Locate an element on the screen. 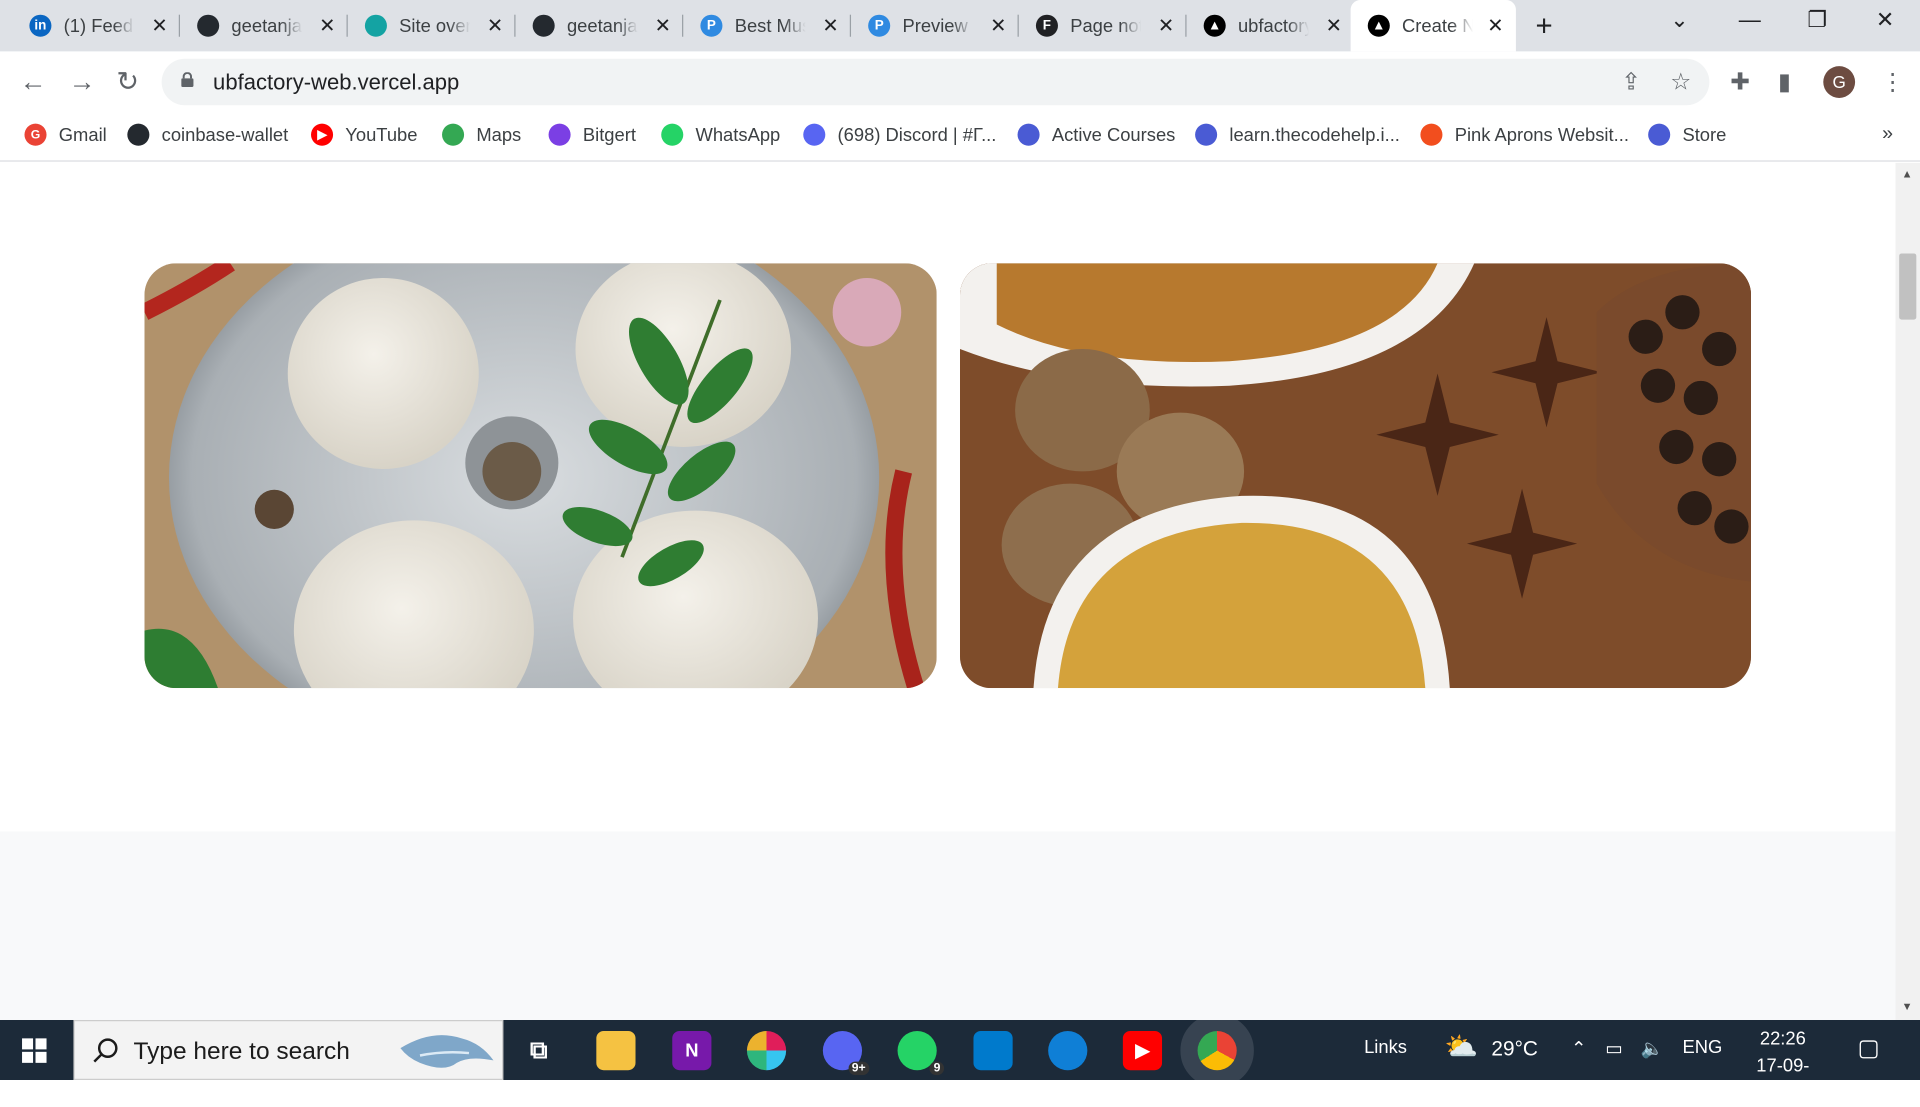 This screenshot has height=1107, width=1920. discord-icon is located at coordinates (814, 134).